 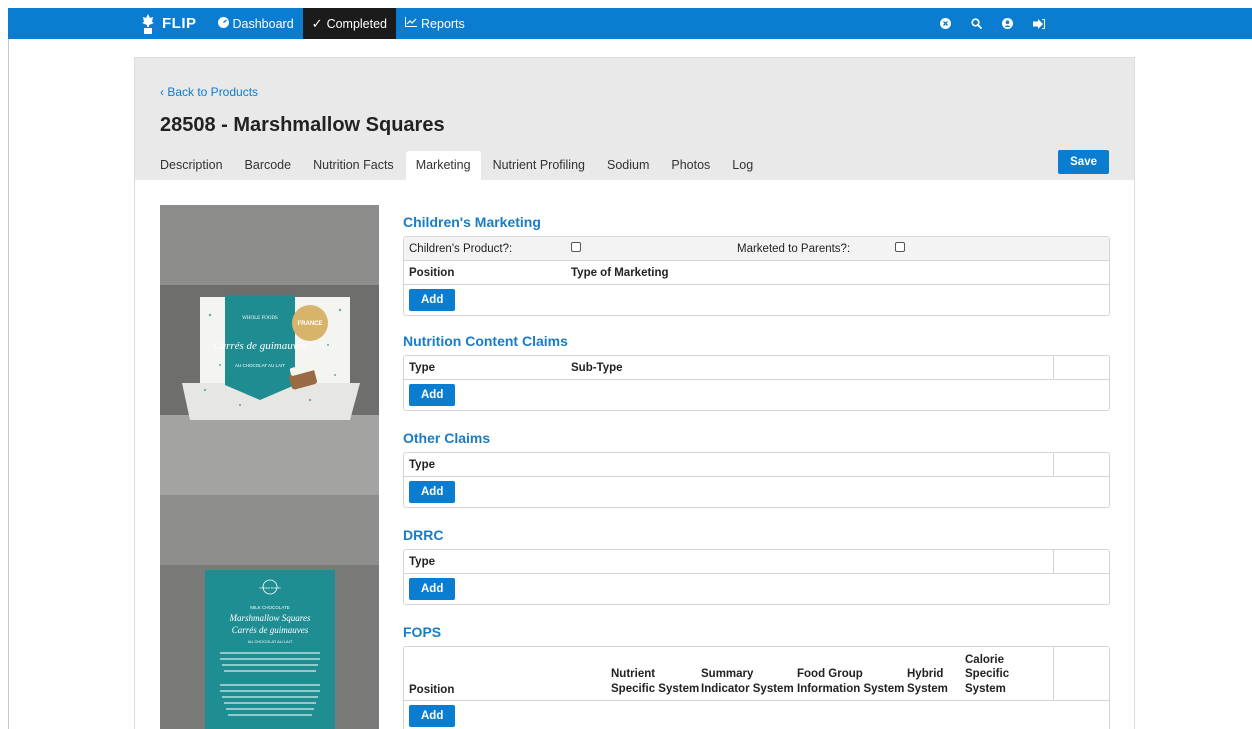 I want to click on photo2-name-fr: Carrés de guimauves, so click(x=270, y=630).